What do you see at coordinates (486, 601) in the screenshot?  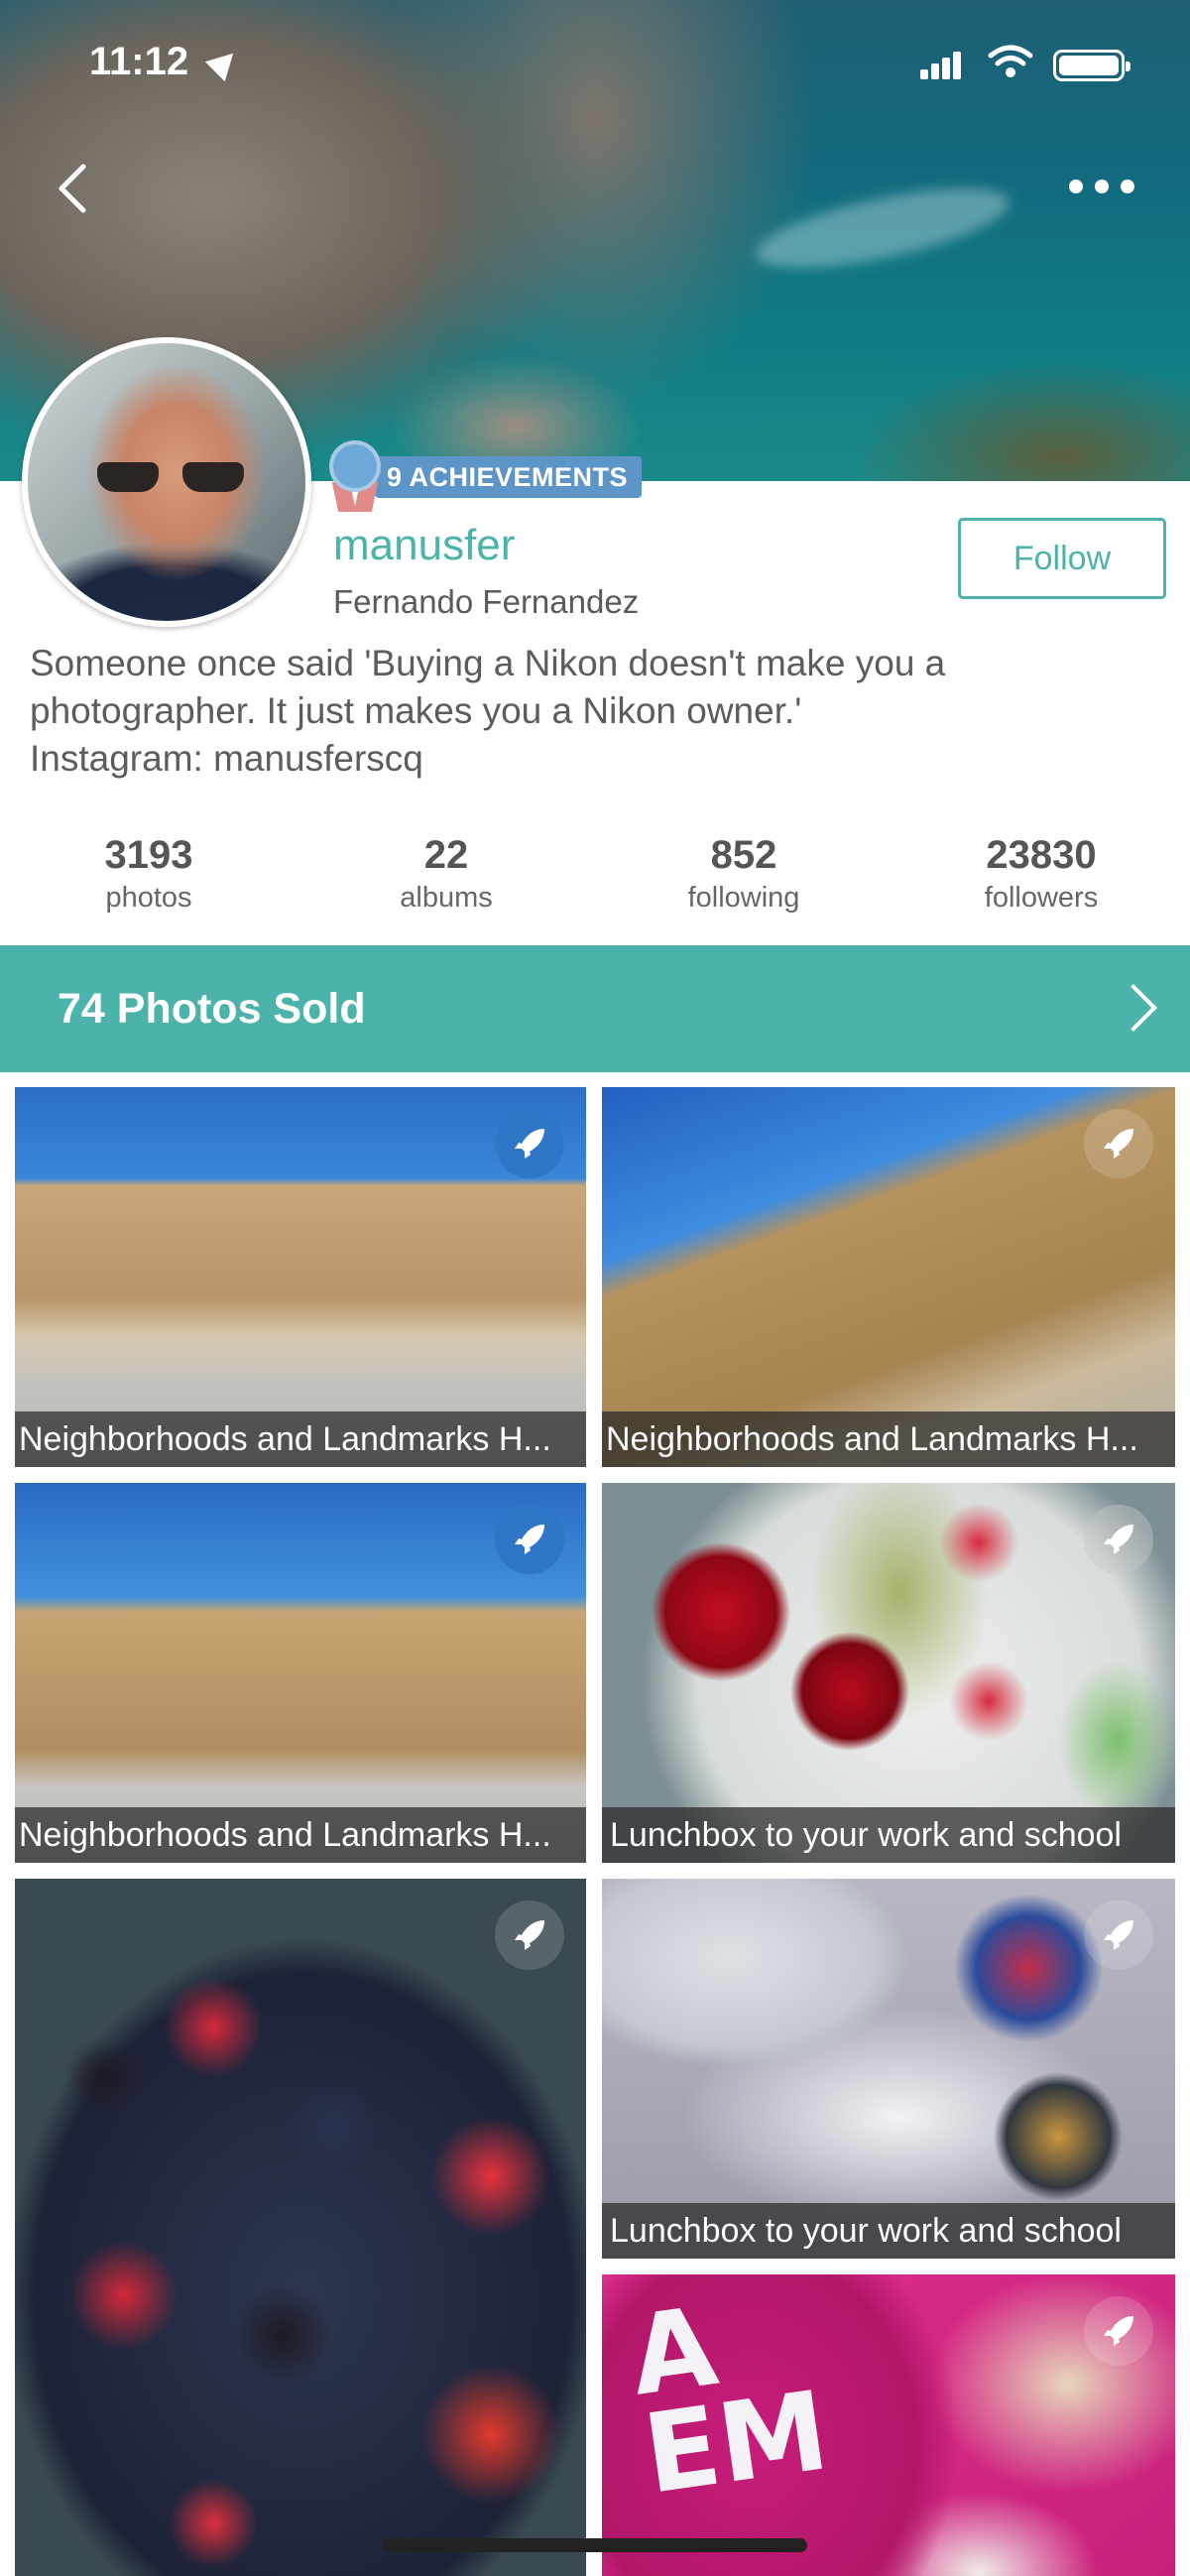 I see `full-name: Fernando Fernandez` at bounding box center [486, 601].